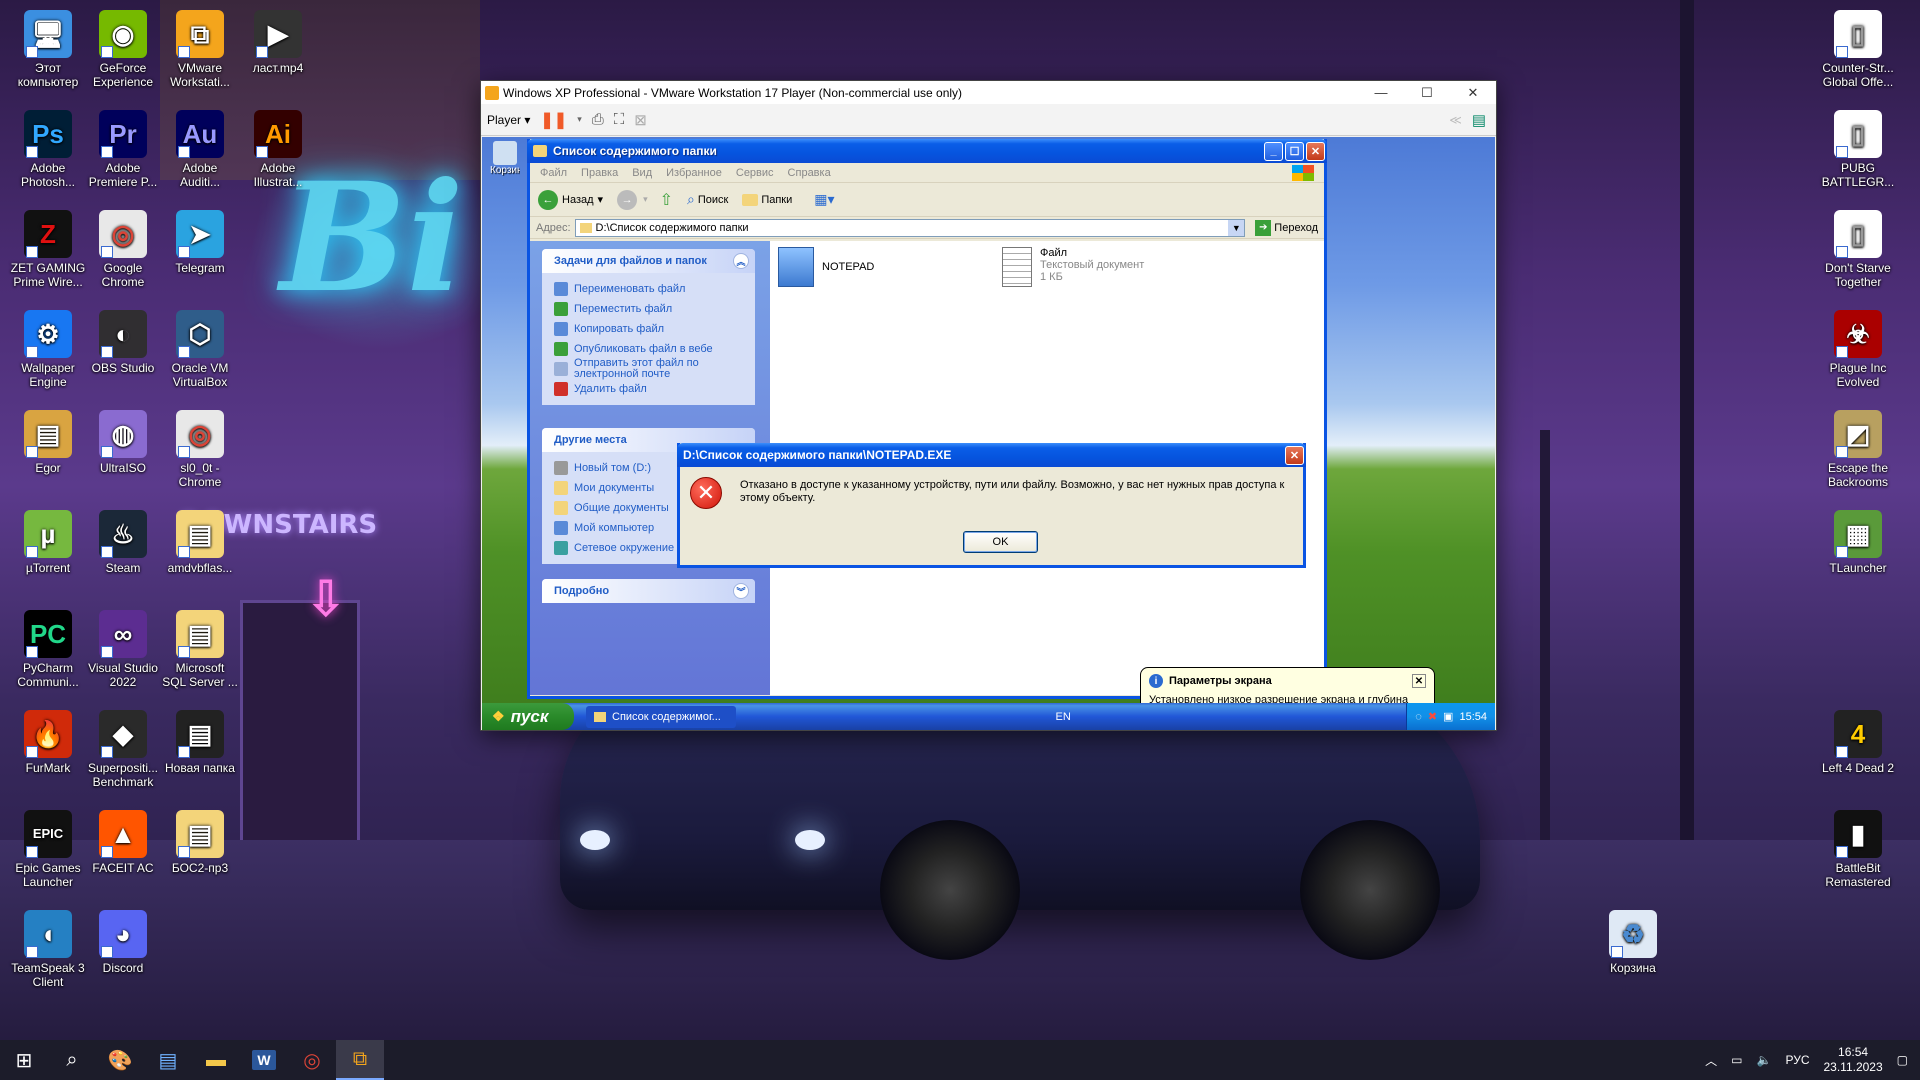 The image size is (1920, 1080). I want to click on desktop-icon: ◎ sl0_0t - Chrome, so click(200, 449).